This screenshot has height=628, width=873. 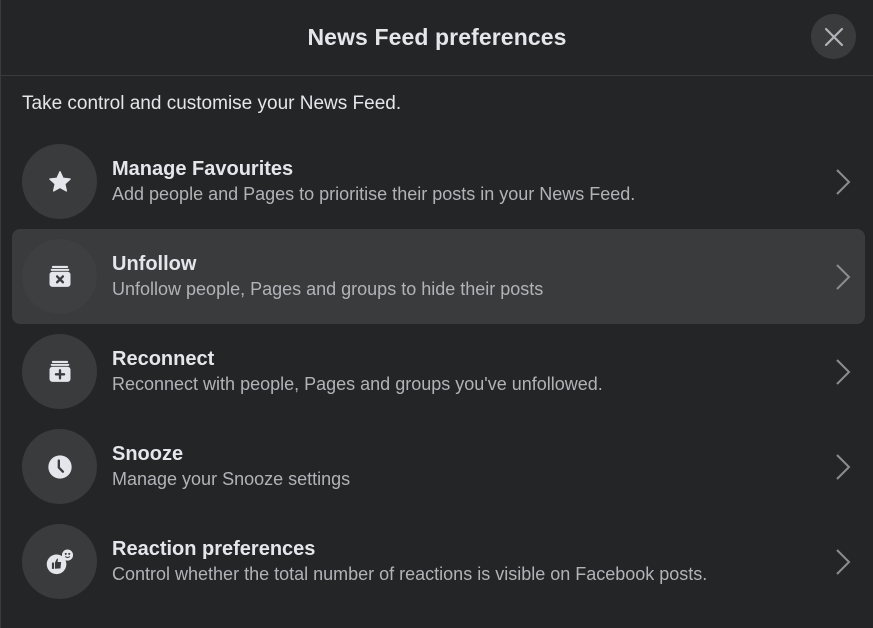 I want to click on item-title: Manage Favourites, so click(x=203, y=168).